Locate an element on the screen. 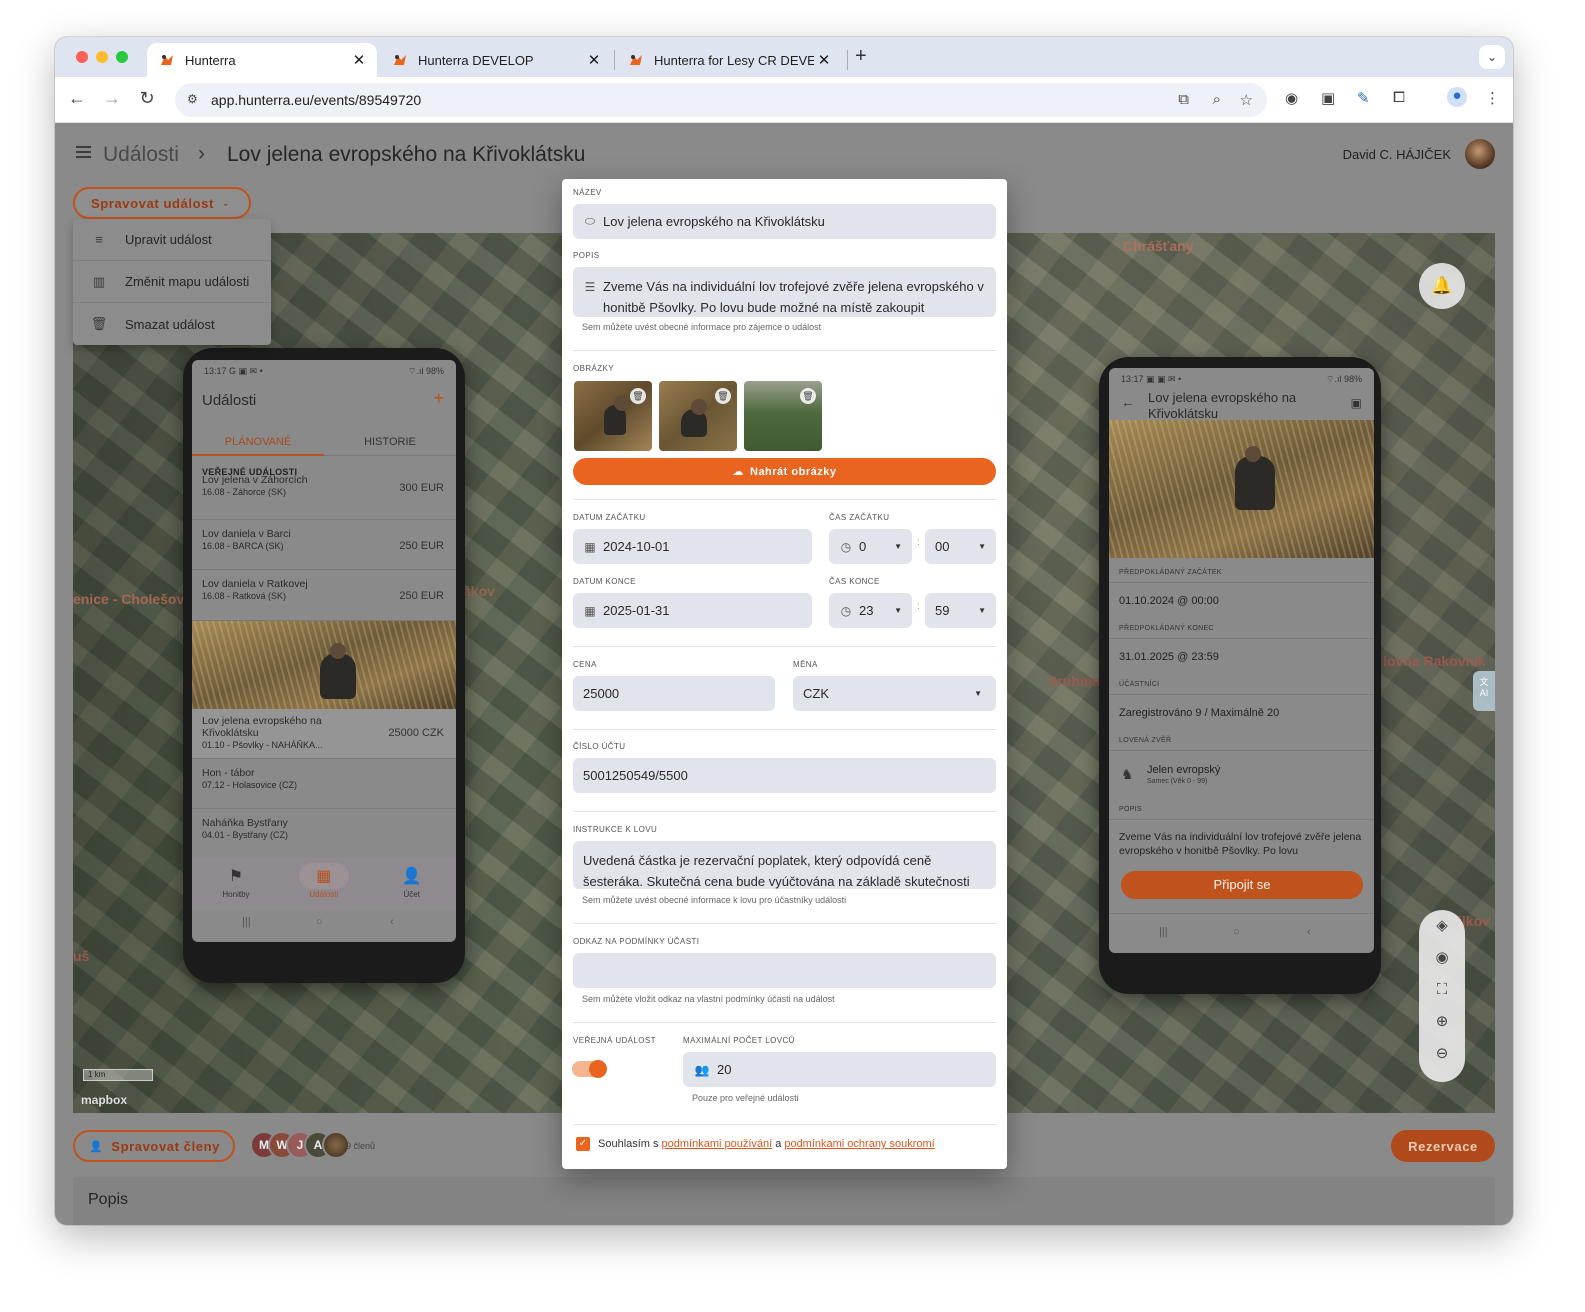 This screenshot has height=1312, width=1585. menu-kebab-icon: ⋮ is located at coordinates (1492, 98).